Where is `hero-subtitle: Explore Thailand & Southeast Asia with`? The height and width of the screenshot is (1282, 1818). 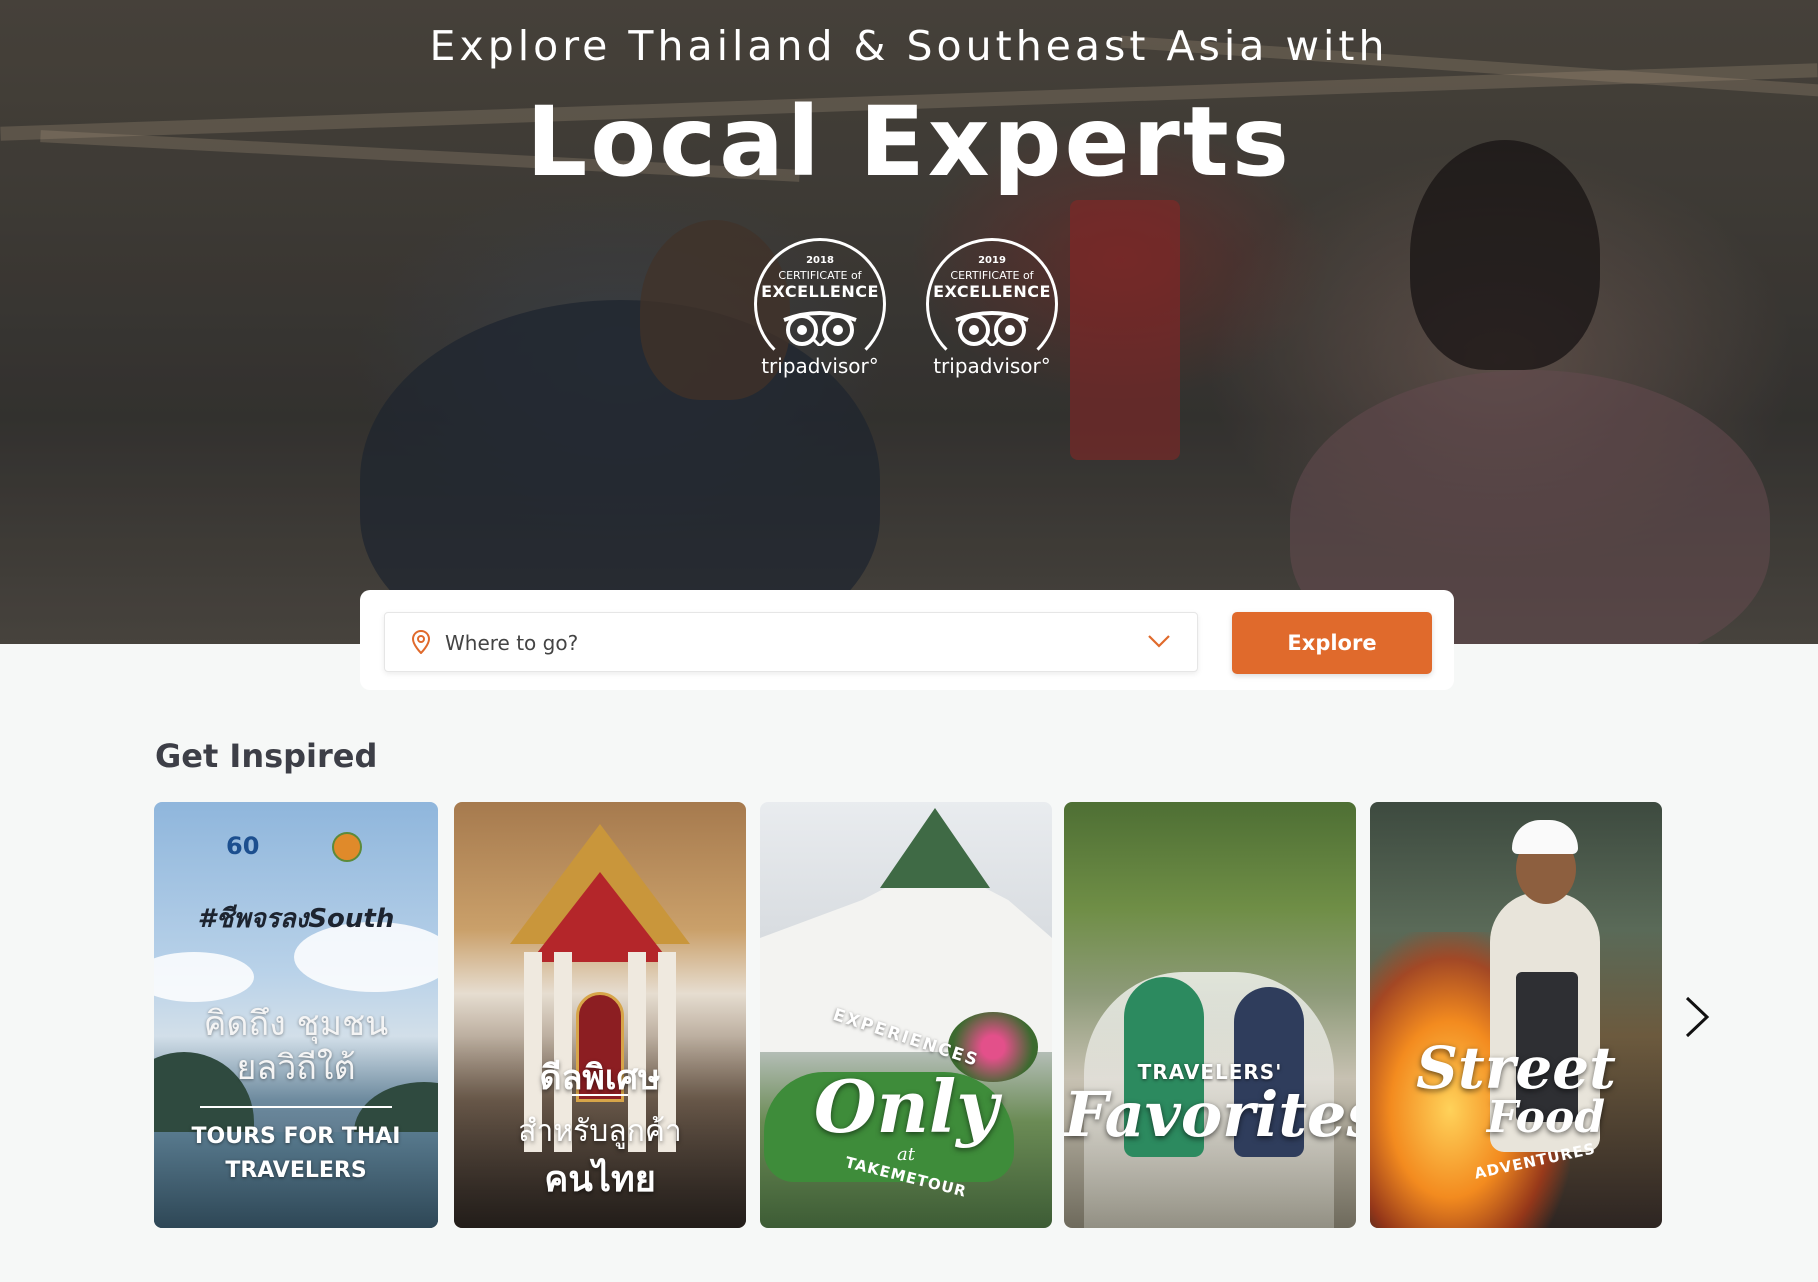
hero-subtitle: Explore Thailand & Southeast Asia with is located at coordinates (909, 46).